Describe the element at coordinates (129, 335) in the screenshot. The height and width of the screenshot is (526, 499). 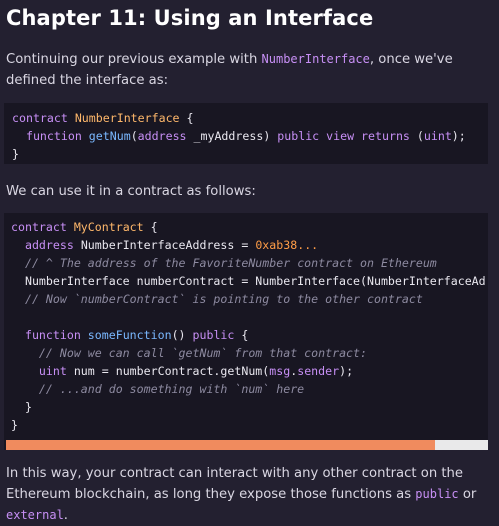
I see `code-token: someFunction` at that location.